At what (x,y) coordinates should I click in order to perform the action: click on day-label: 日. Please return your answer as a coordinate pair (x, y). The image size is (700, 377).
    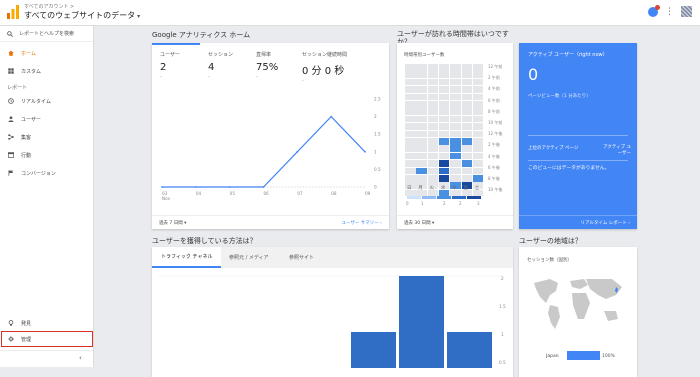
    Looking at the image, I should click on (409, 188).